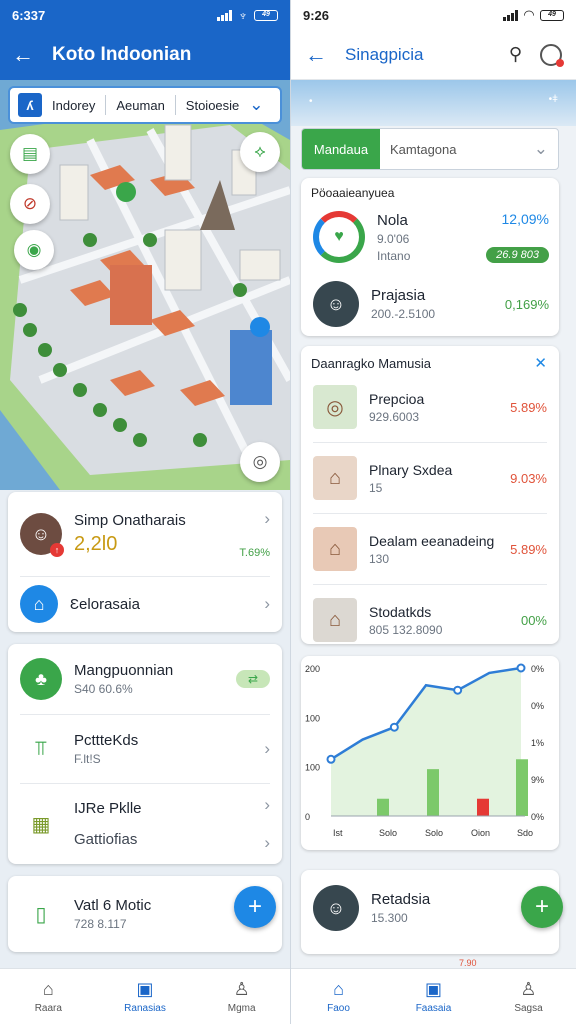 The height and width of the screenshot is (1024, 576). I want to click on status-time: 6:337, so click(29, 15).